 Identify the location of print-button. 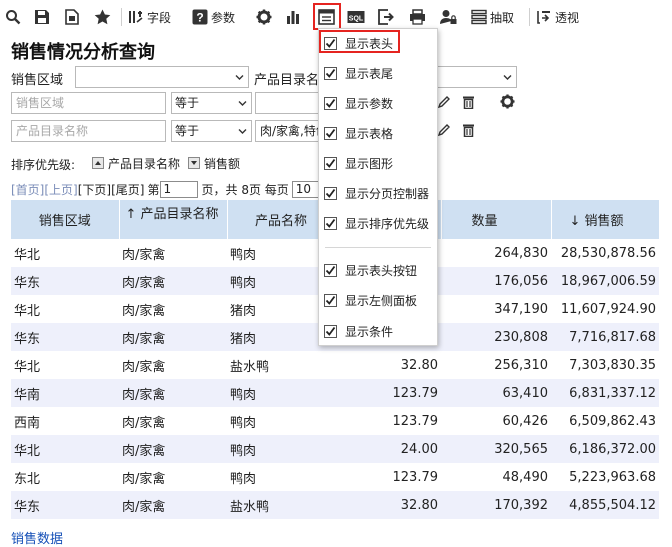
(417, 17).